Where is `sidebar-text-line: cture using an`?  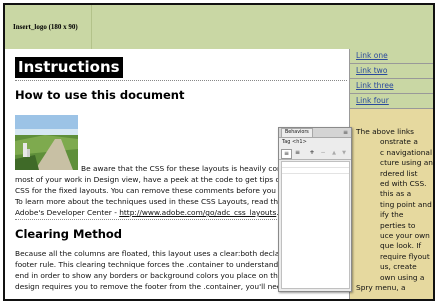
sidebar-text-line: cture using an is located at coordinates (406, 163).